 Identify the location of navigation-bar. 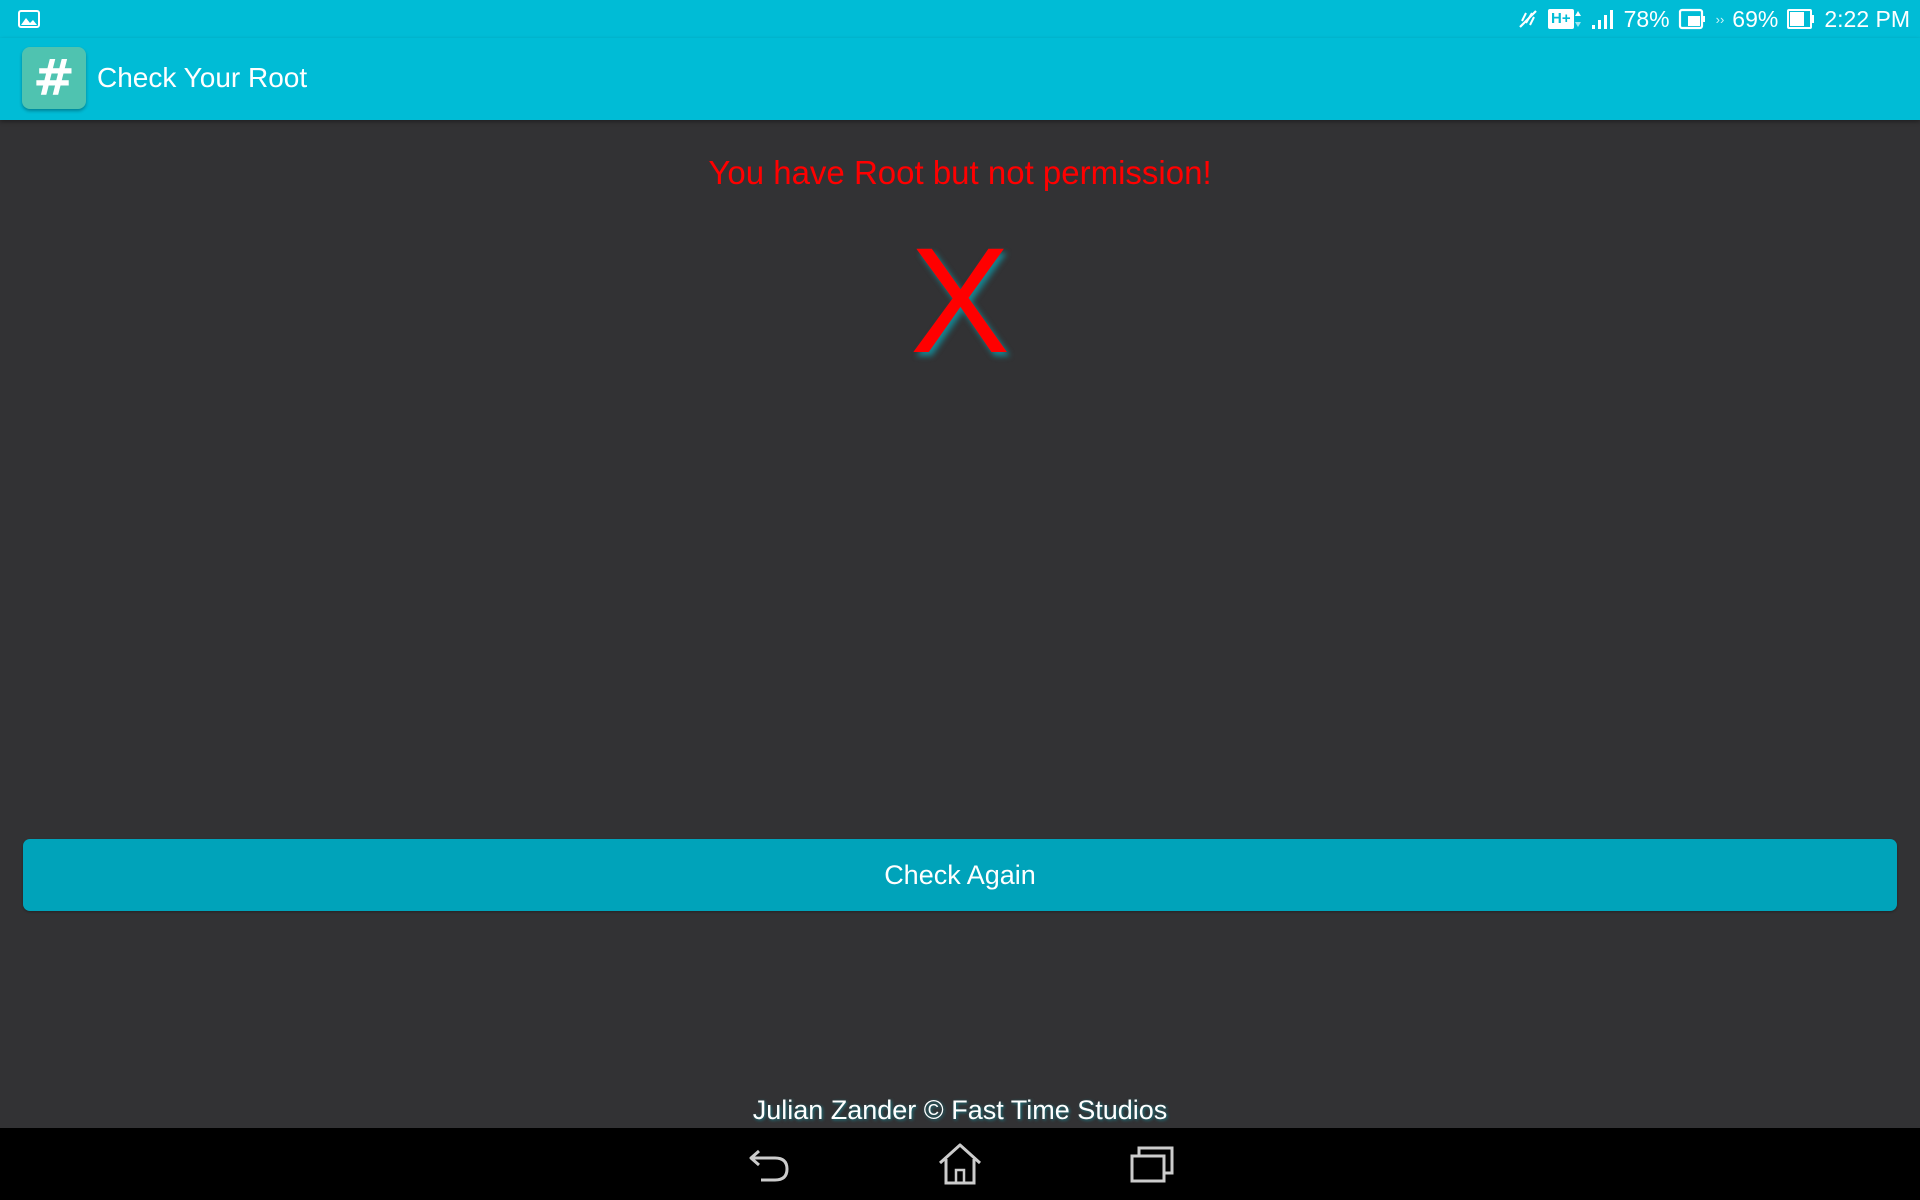
(960, 1164).